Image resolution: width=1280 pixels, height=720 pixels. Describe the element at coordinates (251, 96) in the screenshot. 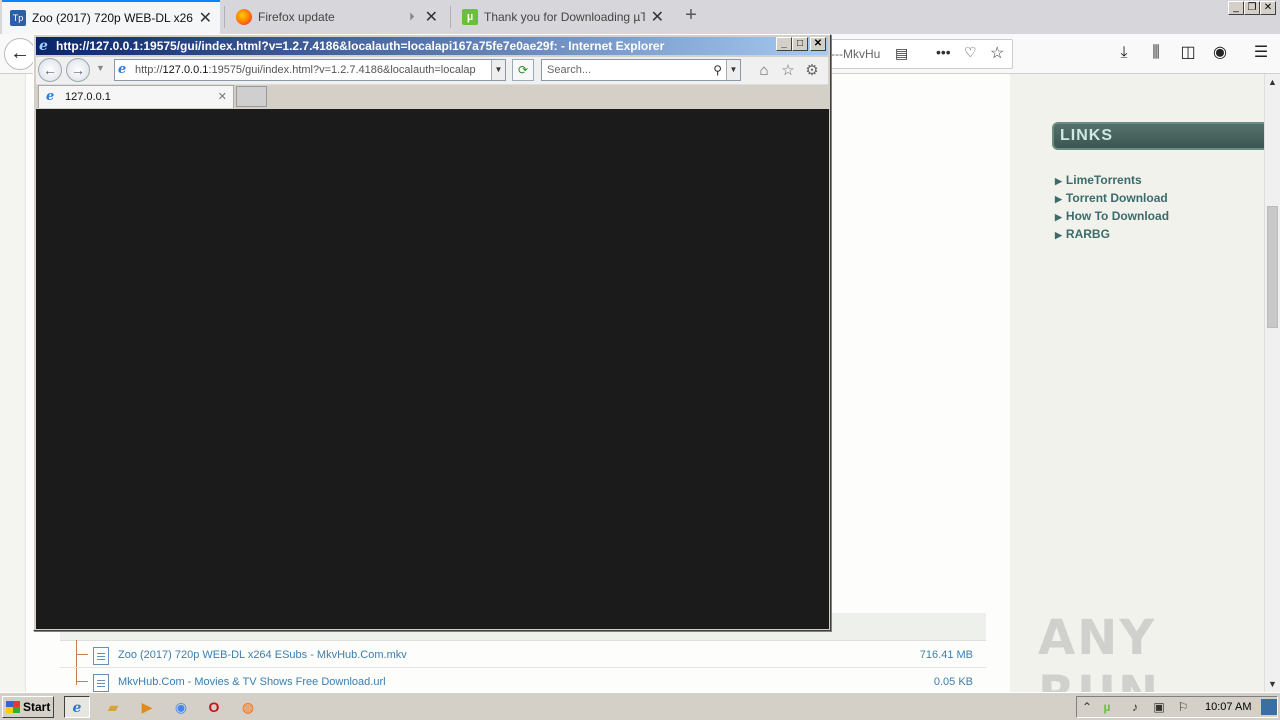

I see `ie-new-tab-button` at that location.